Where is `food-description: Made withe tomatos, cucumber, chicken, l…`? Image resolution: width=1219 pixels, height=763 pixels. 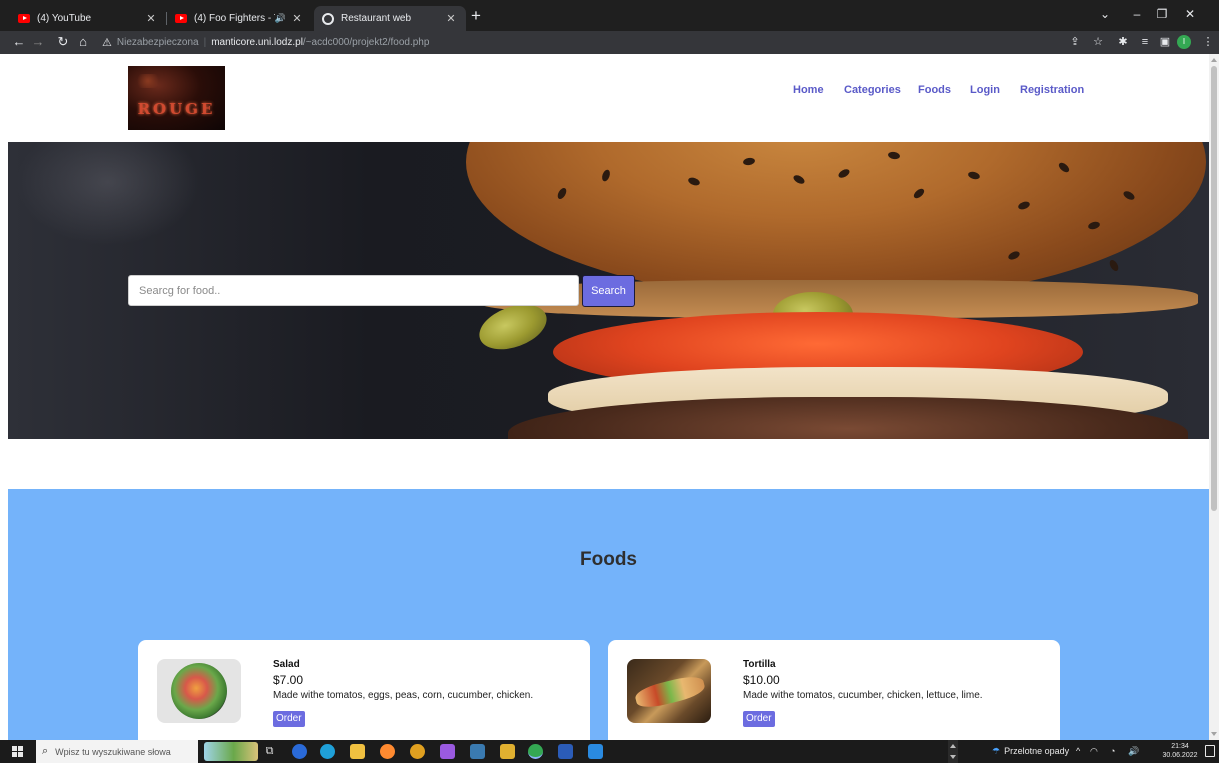 food-description: Made withe tomatos, cucumber, chicken, l… is located at coordinates (863, 695).